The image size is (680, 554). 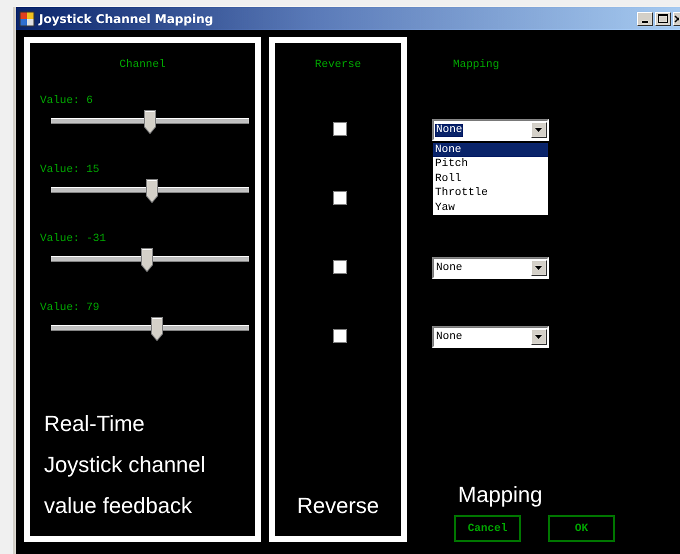 What do you see at coordinates (27, 18) in the screenshot?
I see `app-icon` at bounding box center [27, 18].